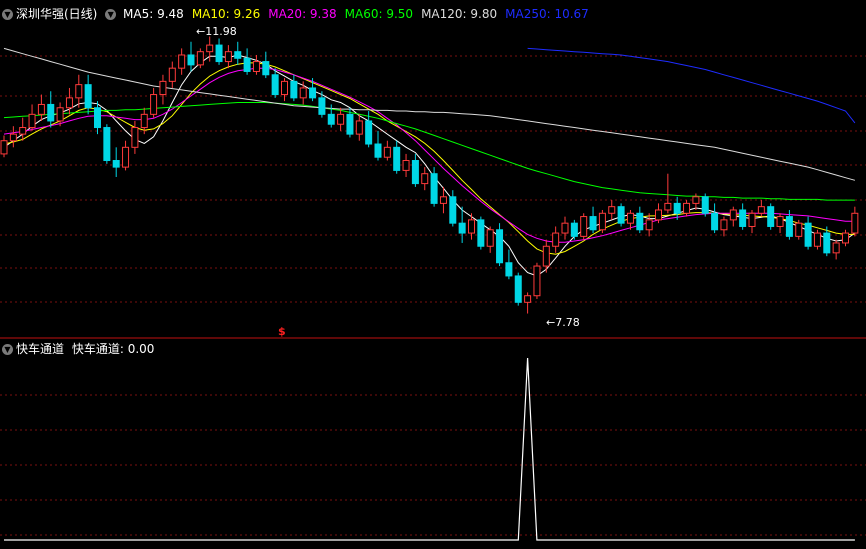 This screenshot has width=866, height=549. What do you see at coordinates (567, 322) in the screenshot?
I see `low-price-label: 7.78` at bounding box center [567, 322].